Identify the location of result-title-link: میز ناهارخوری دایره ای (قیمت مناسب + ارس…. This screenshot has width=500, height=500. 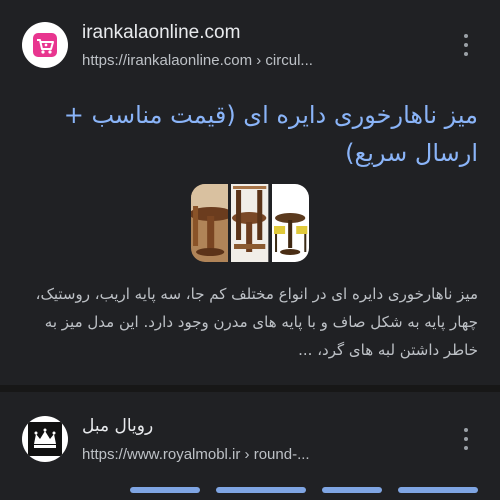
(249, 134).